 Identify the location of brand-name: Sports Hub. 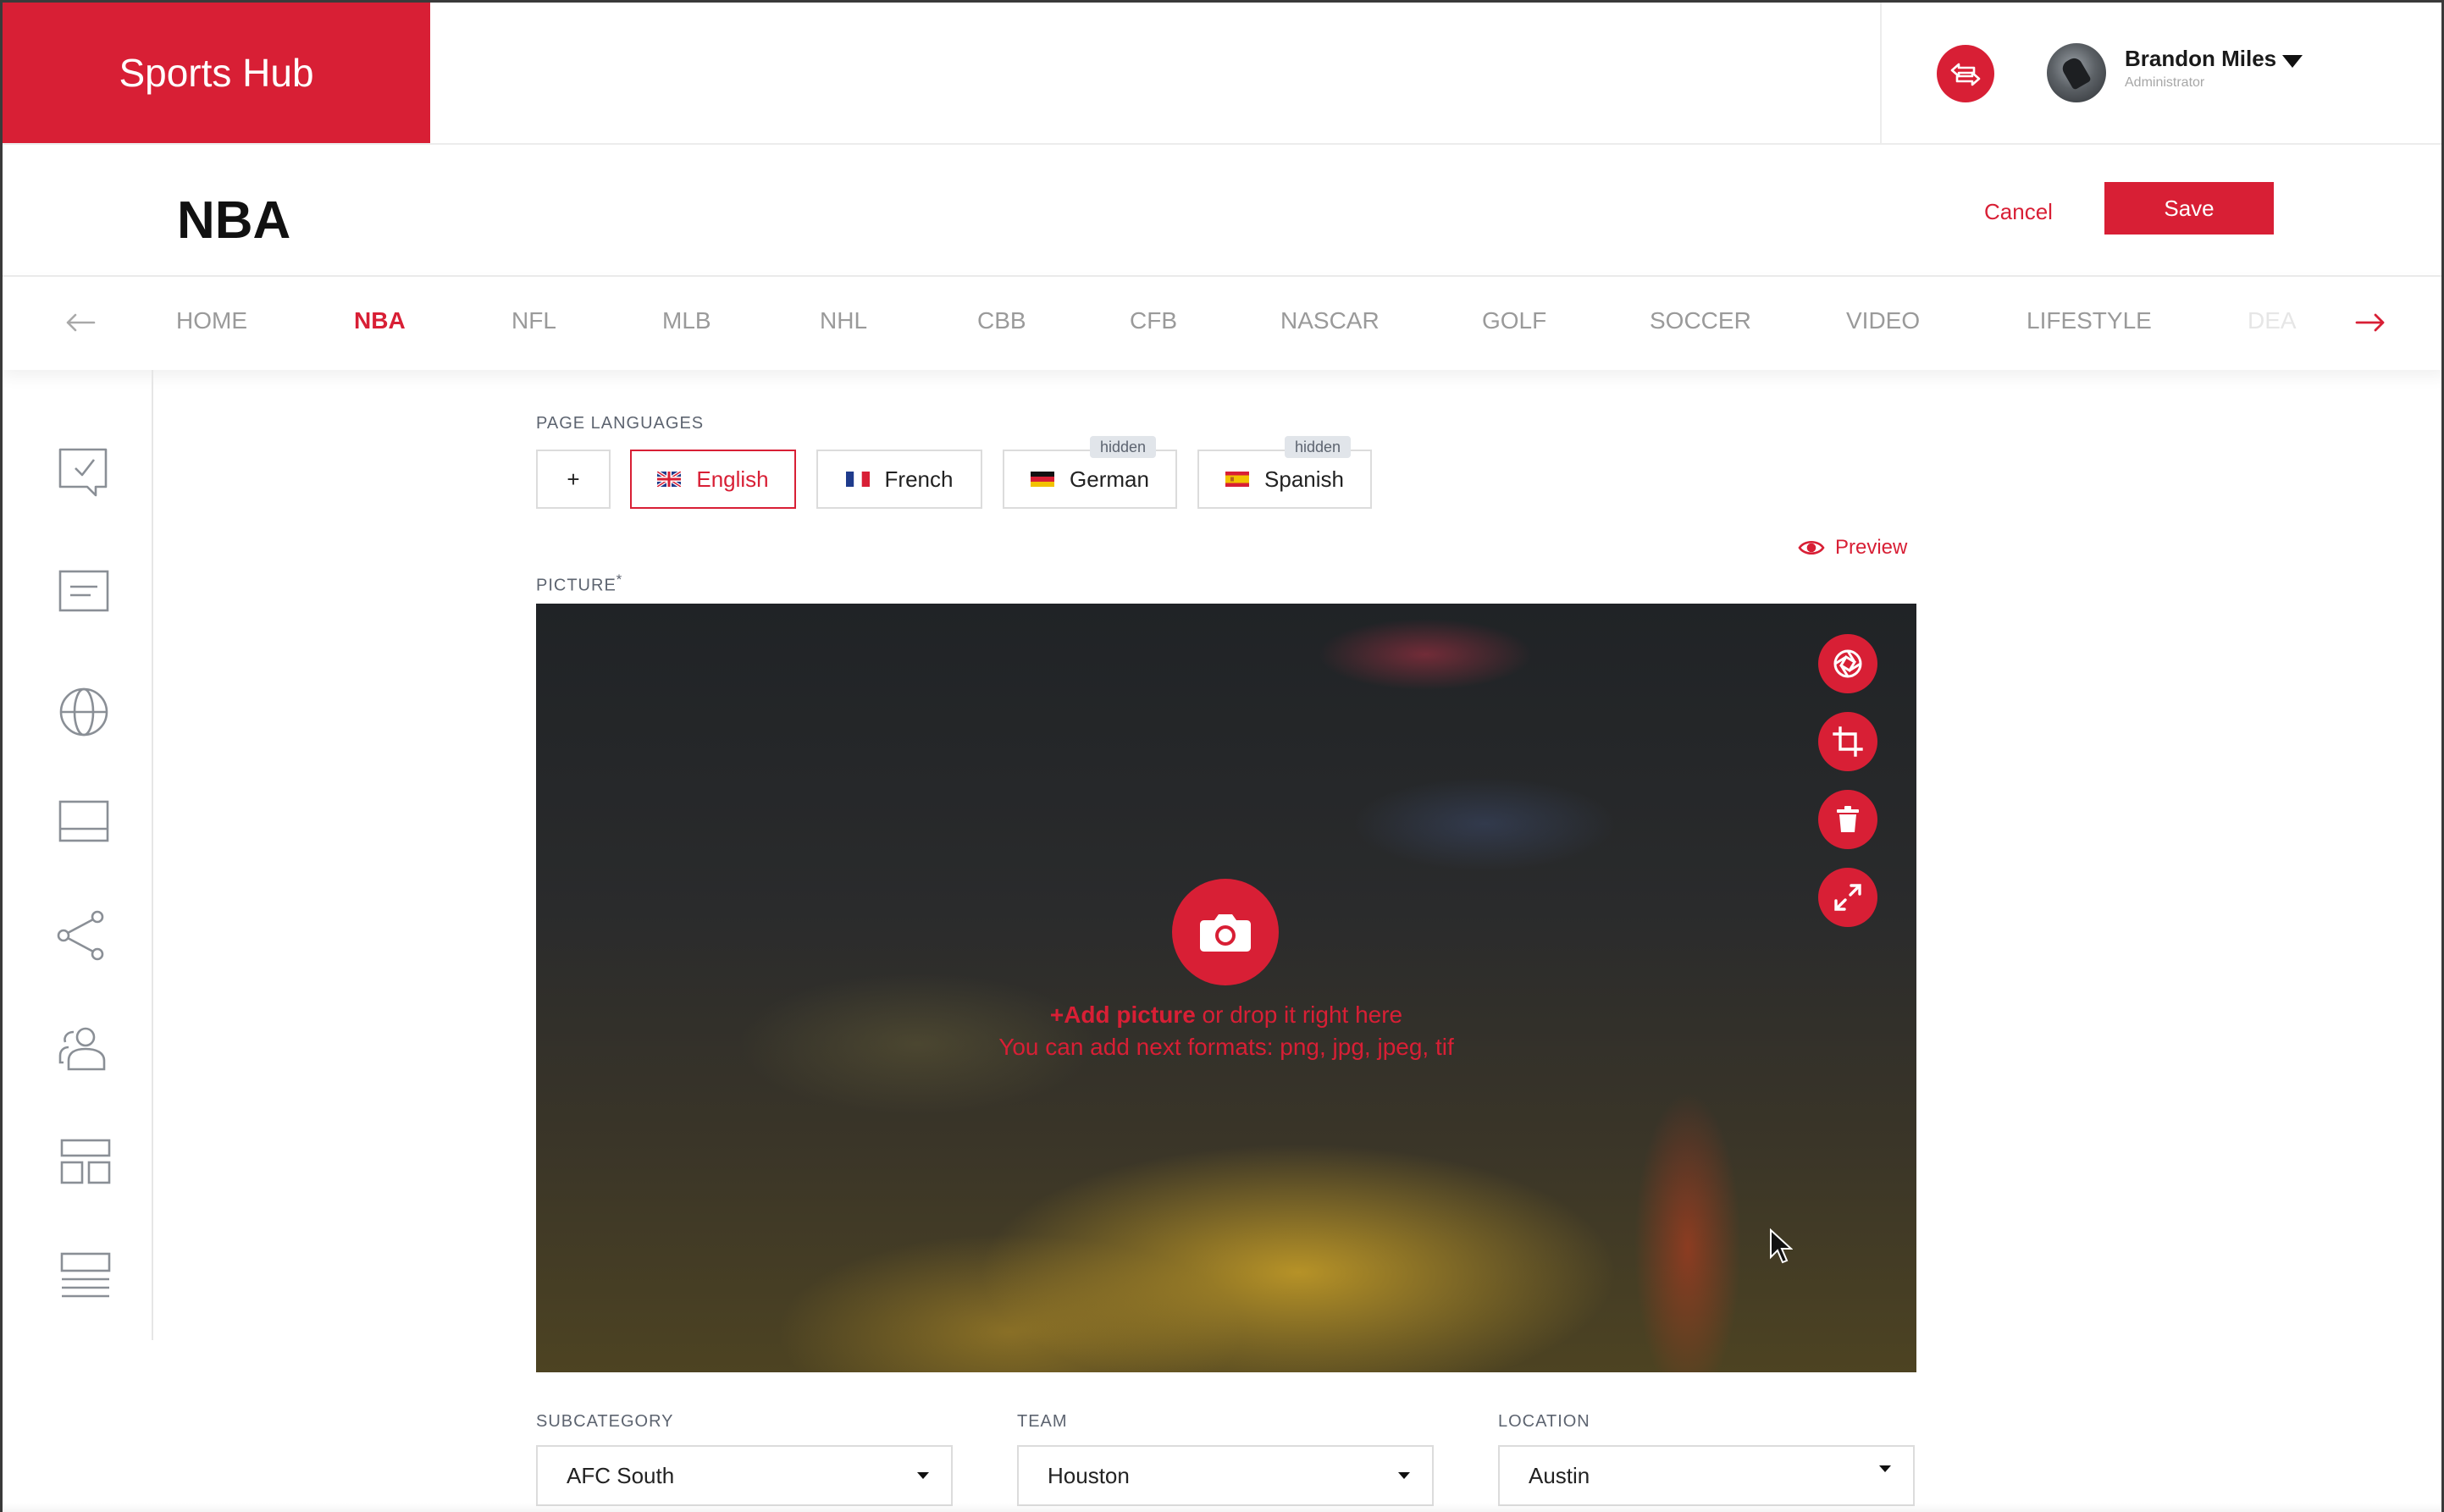
(216, 73).